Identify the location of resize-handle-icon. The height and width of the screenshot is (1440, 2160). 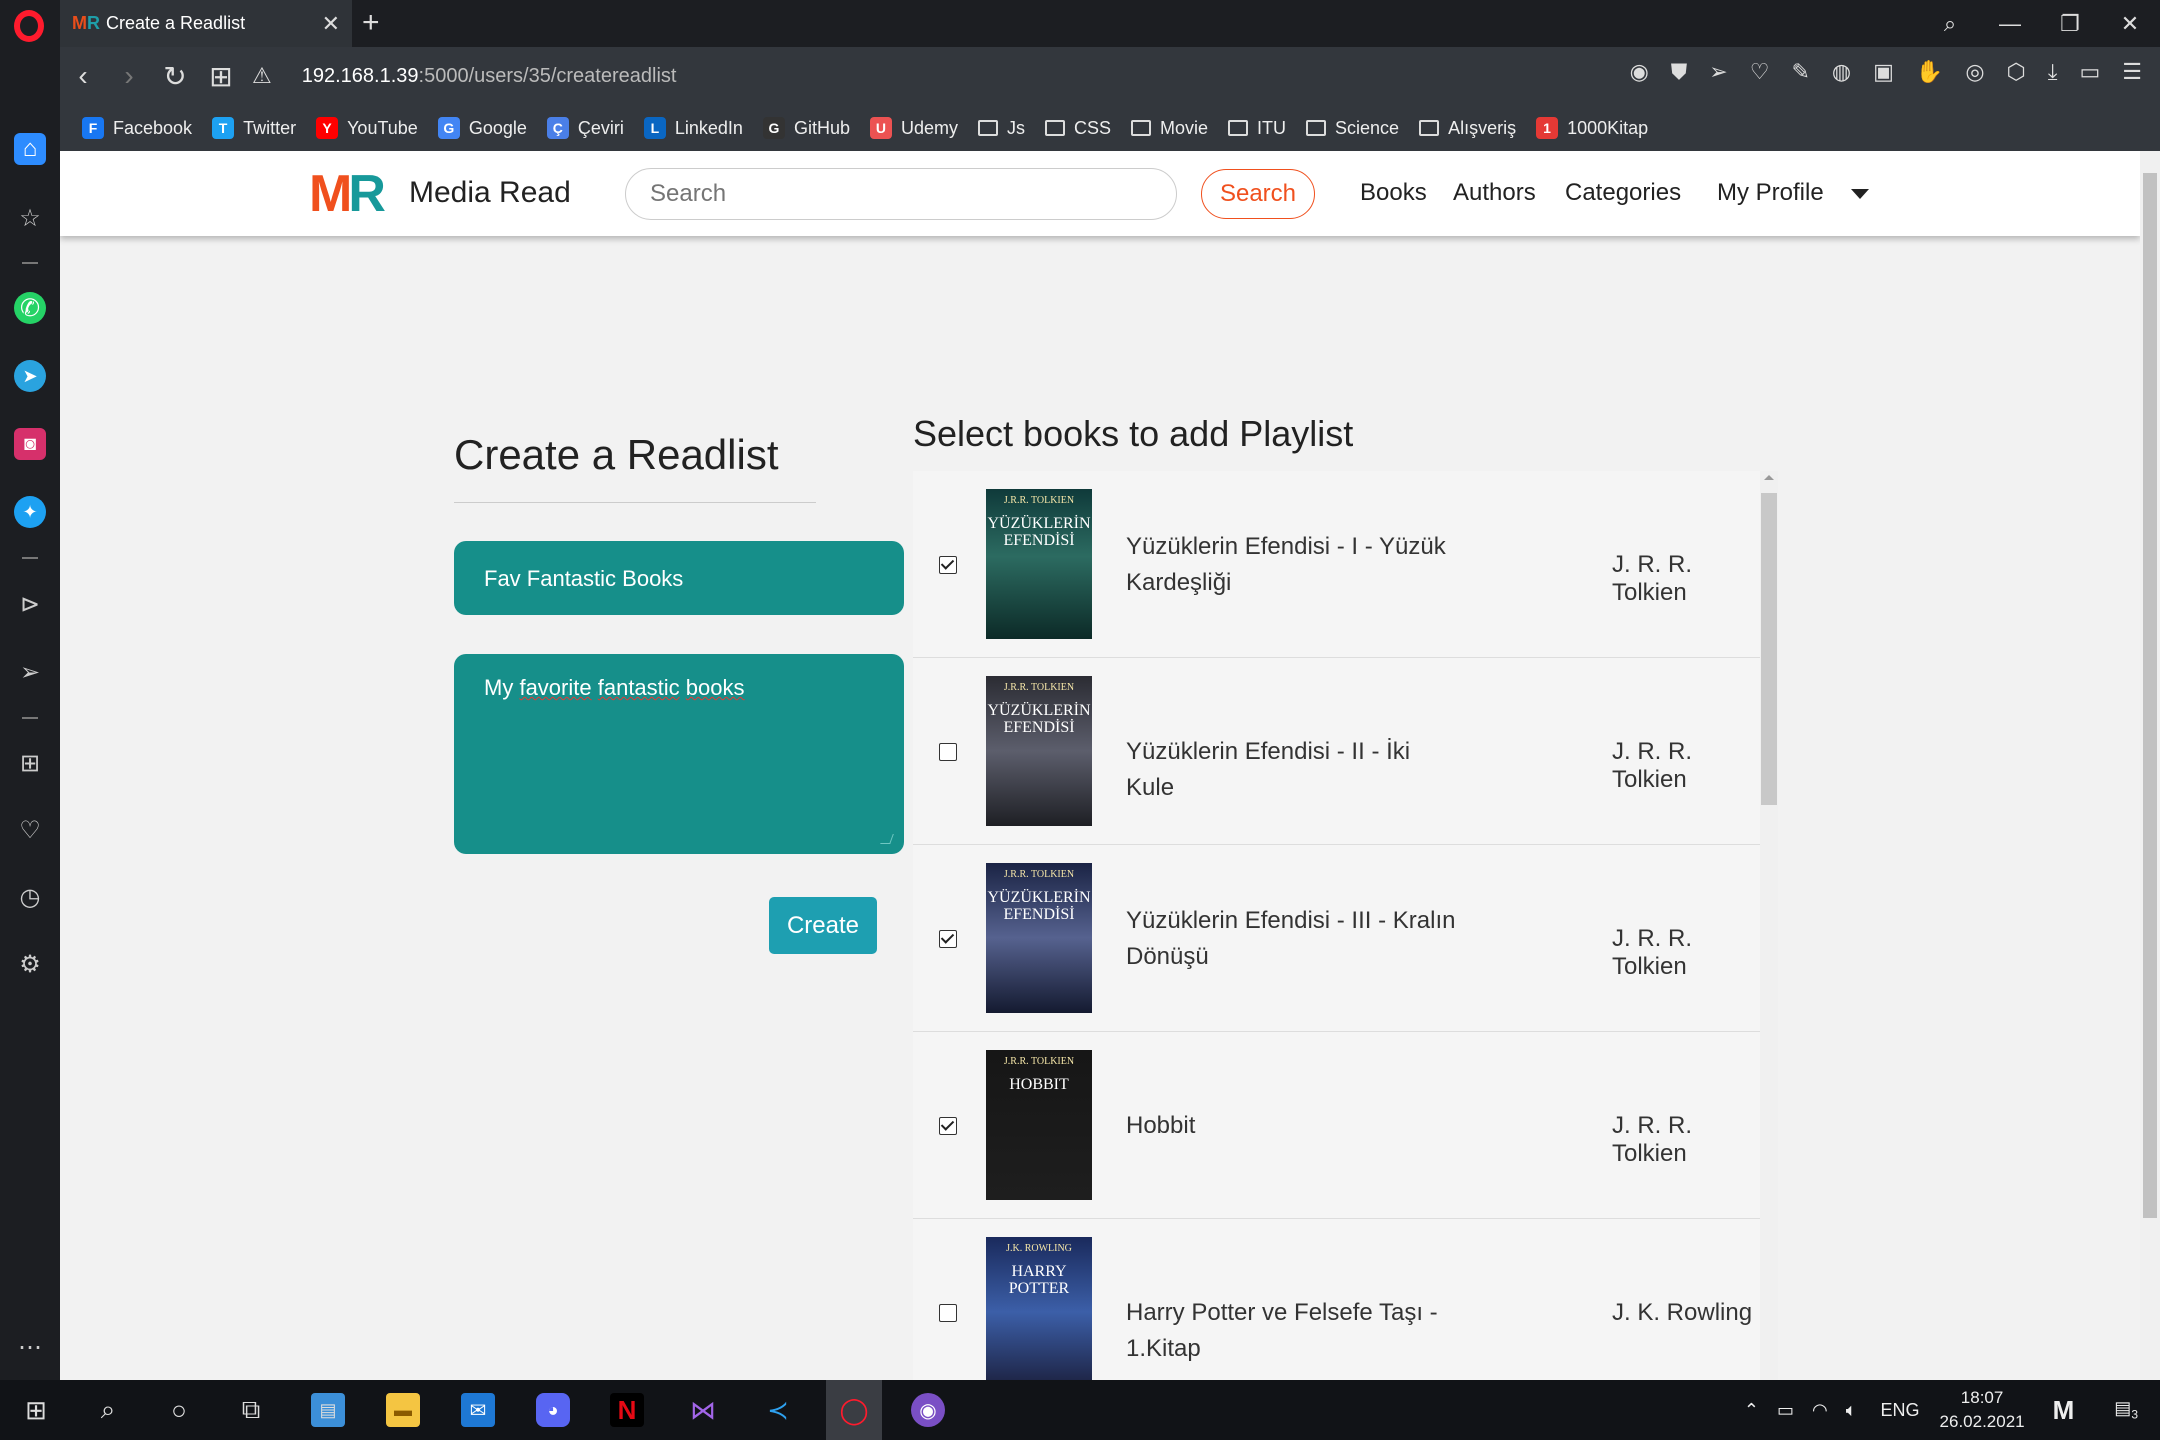
(887, 839).